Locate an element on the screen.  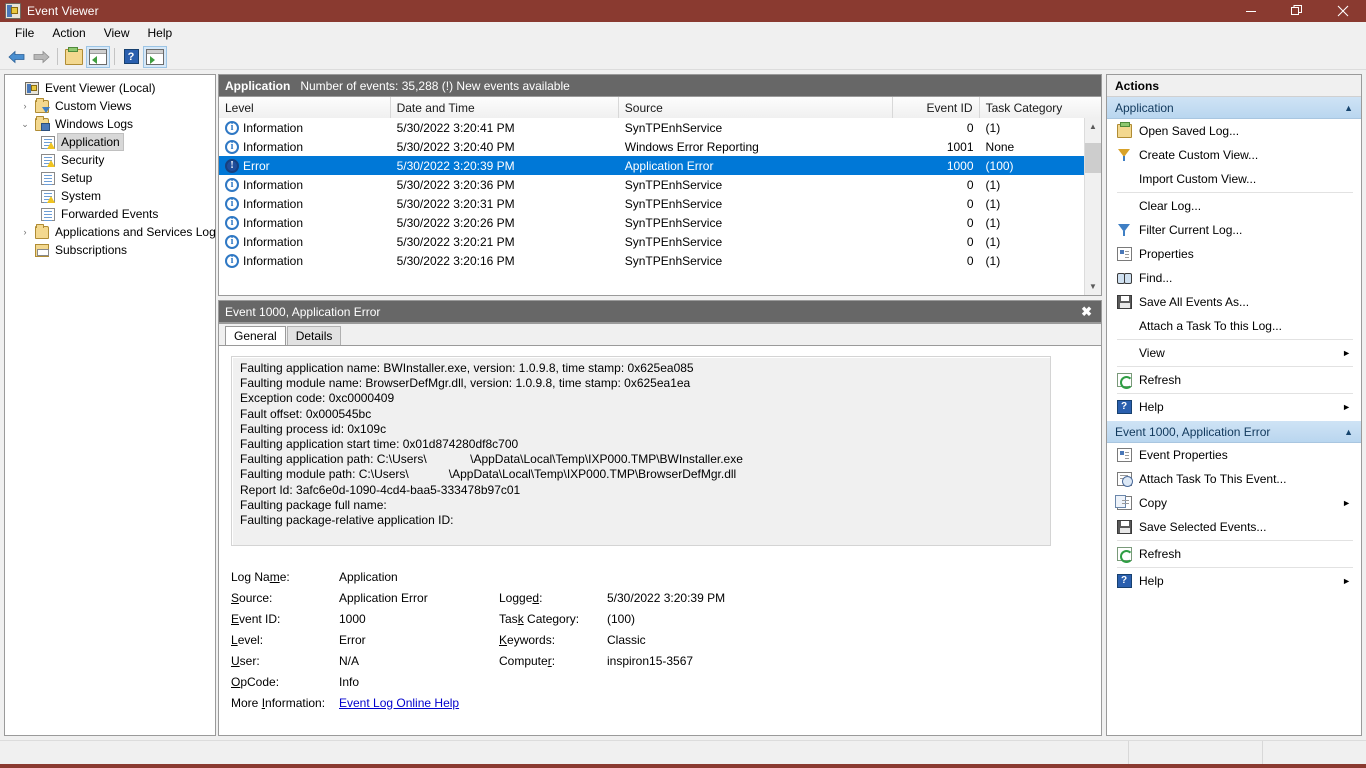
sidebar-item-label: Application is located at coordinates (90, 142).